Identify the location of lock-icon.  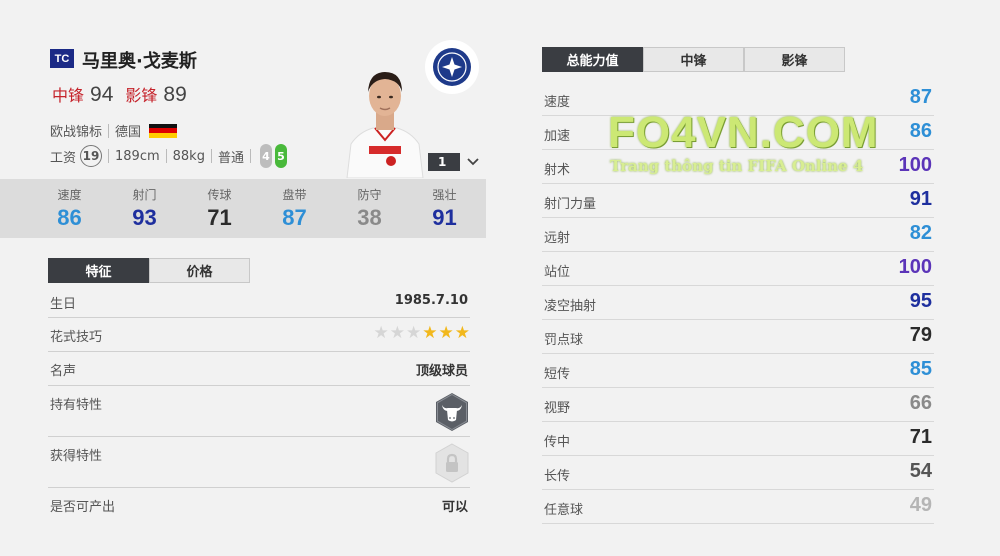
(452, 465).